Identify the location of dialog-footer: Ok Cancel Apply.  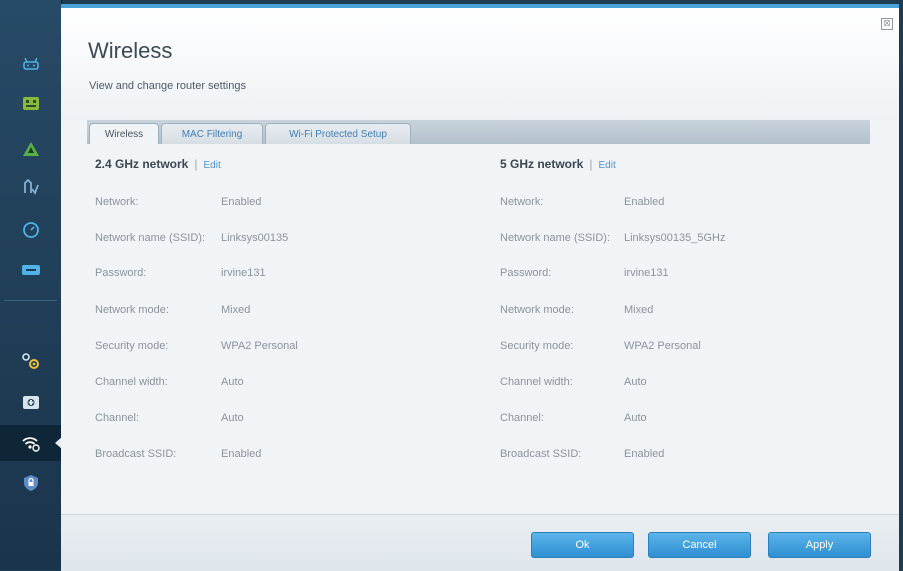
(480, 542).